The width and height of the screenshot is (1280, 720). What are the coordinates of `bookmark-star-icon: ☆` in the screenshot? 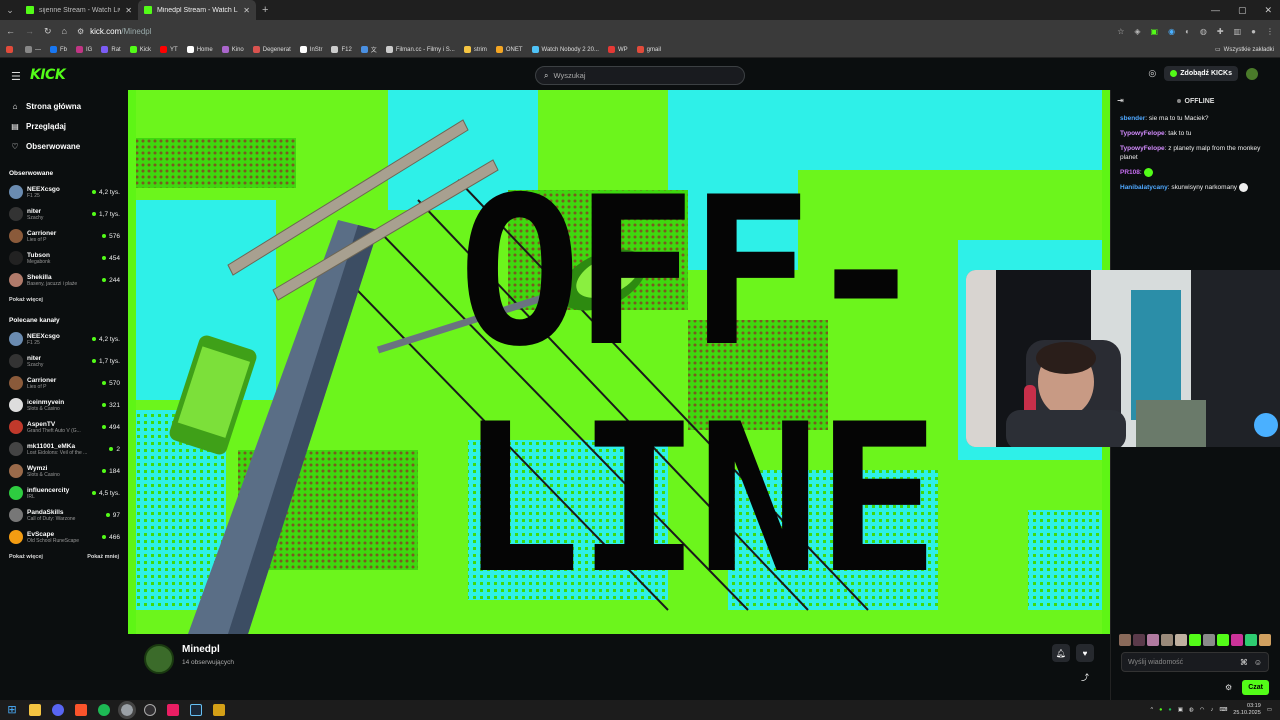 It's located at (1120, 31).